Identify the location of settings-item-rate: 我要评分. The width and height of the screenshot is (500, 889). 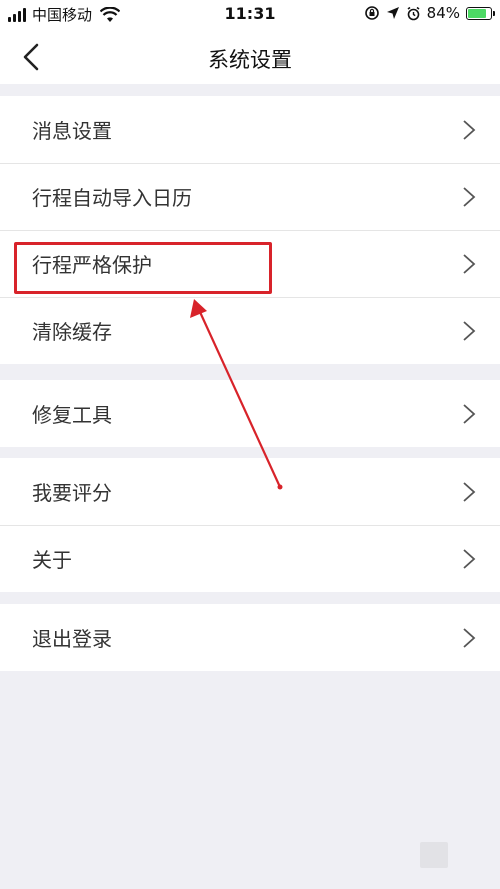
(250, 491).